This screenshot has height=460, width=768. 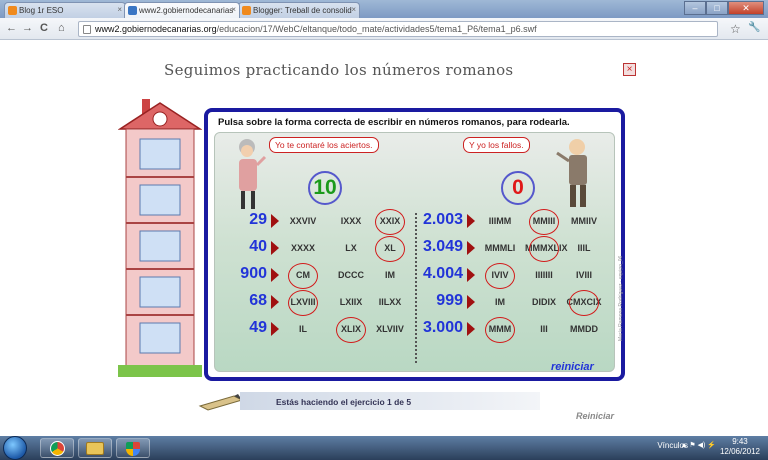 I want to click on number-label: 49, so click(x=258, y=327).